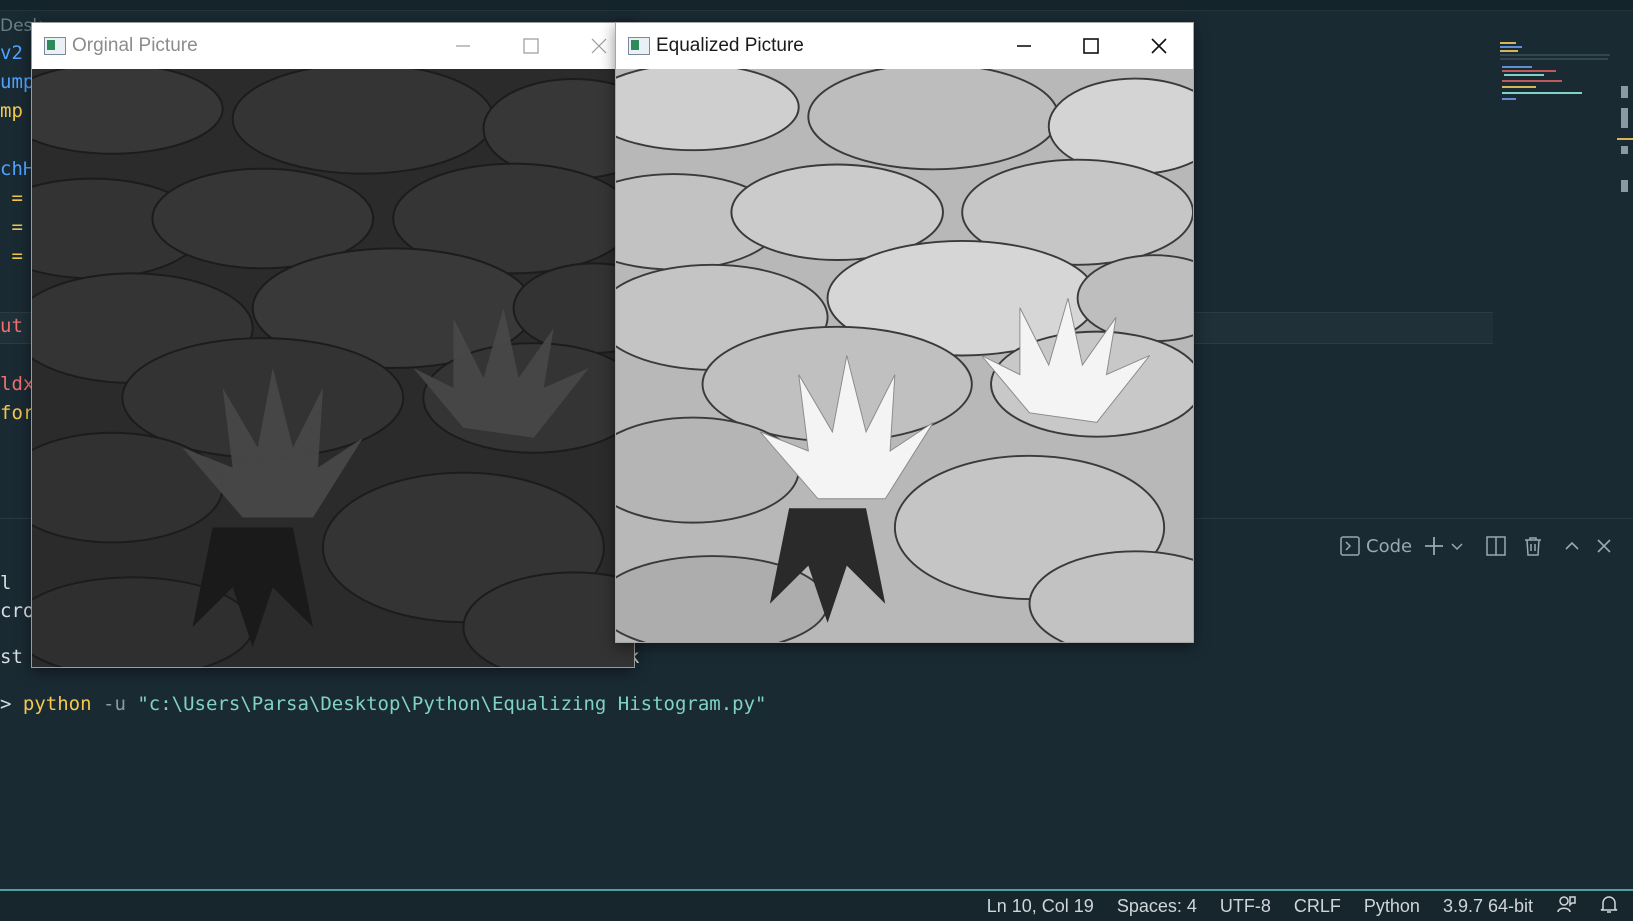 The width and height of the screenshot is (1633, 921). What do you see at coordinates (11, 53) in the screenshot?
I see `code-line: v2` at bounding box center [11, 53].